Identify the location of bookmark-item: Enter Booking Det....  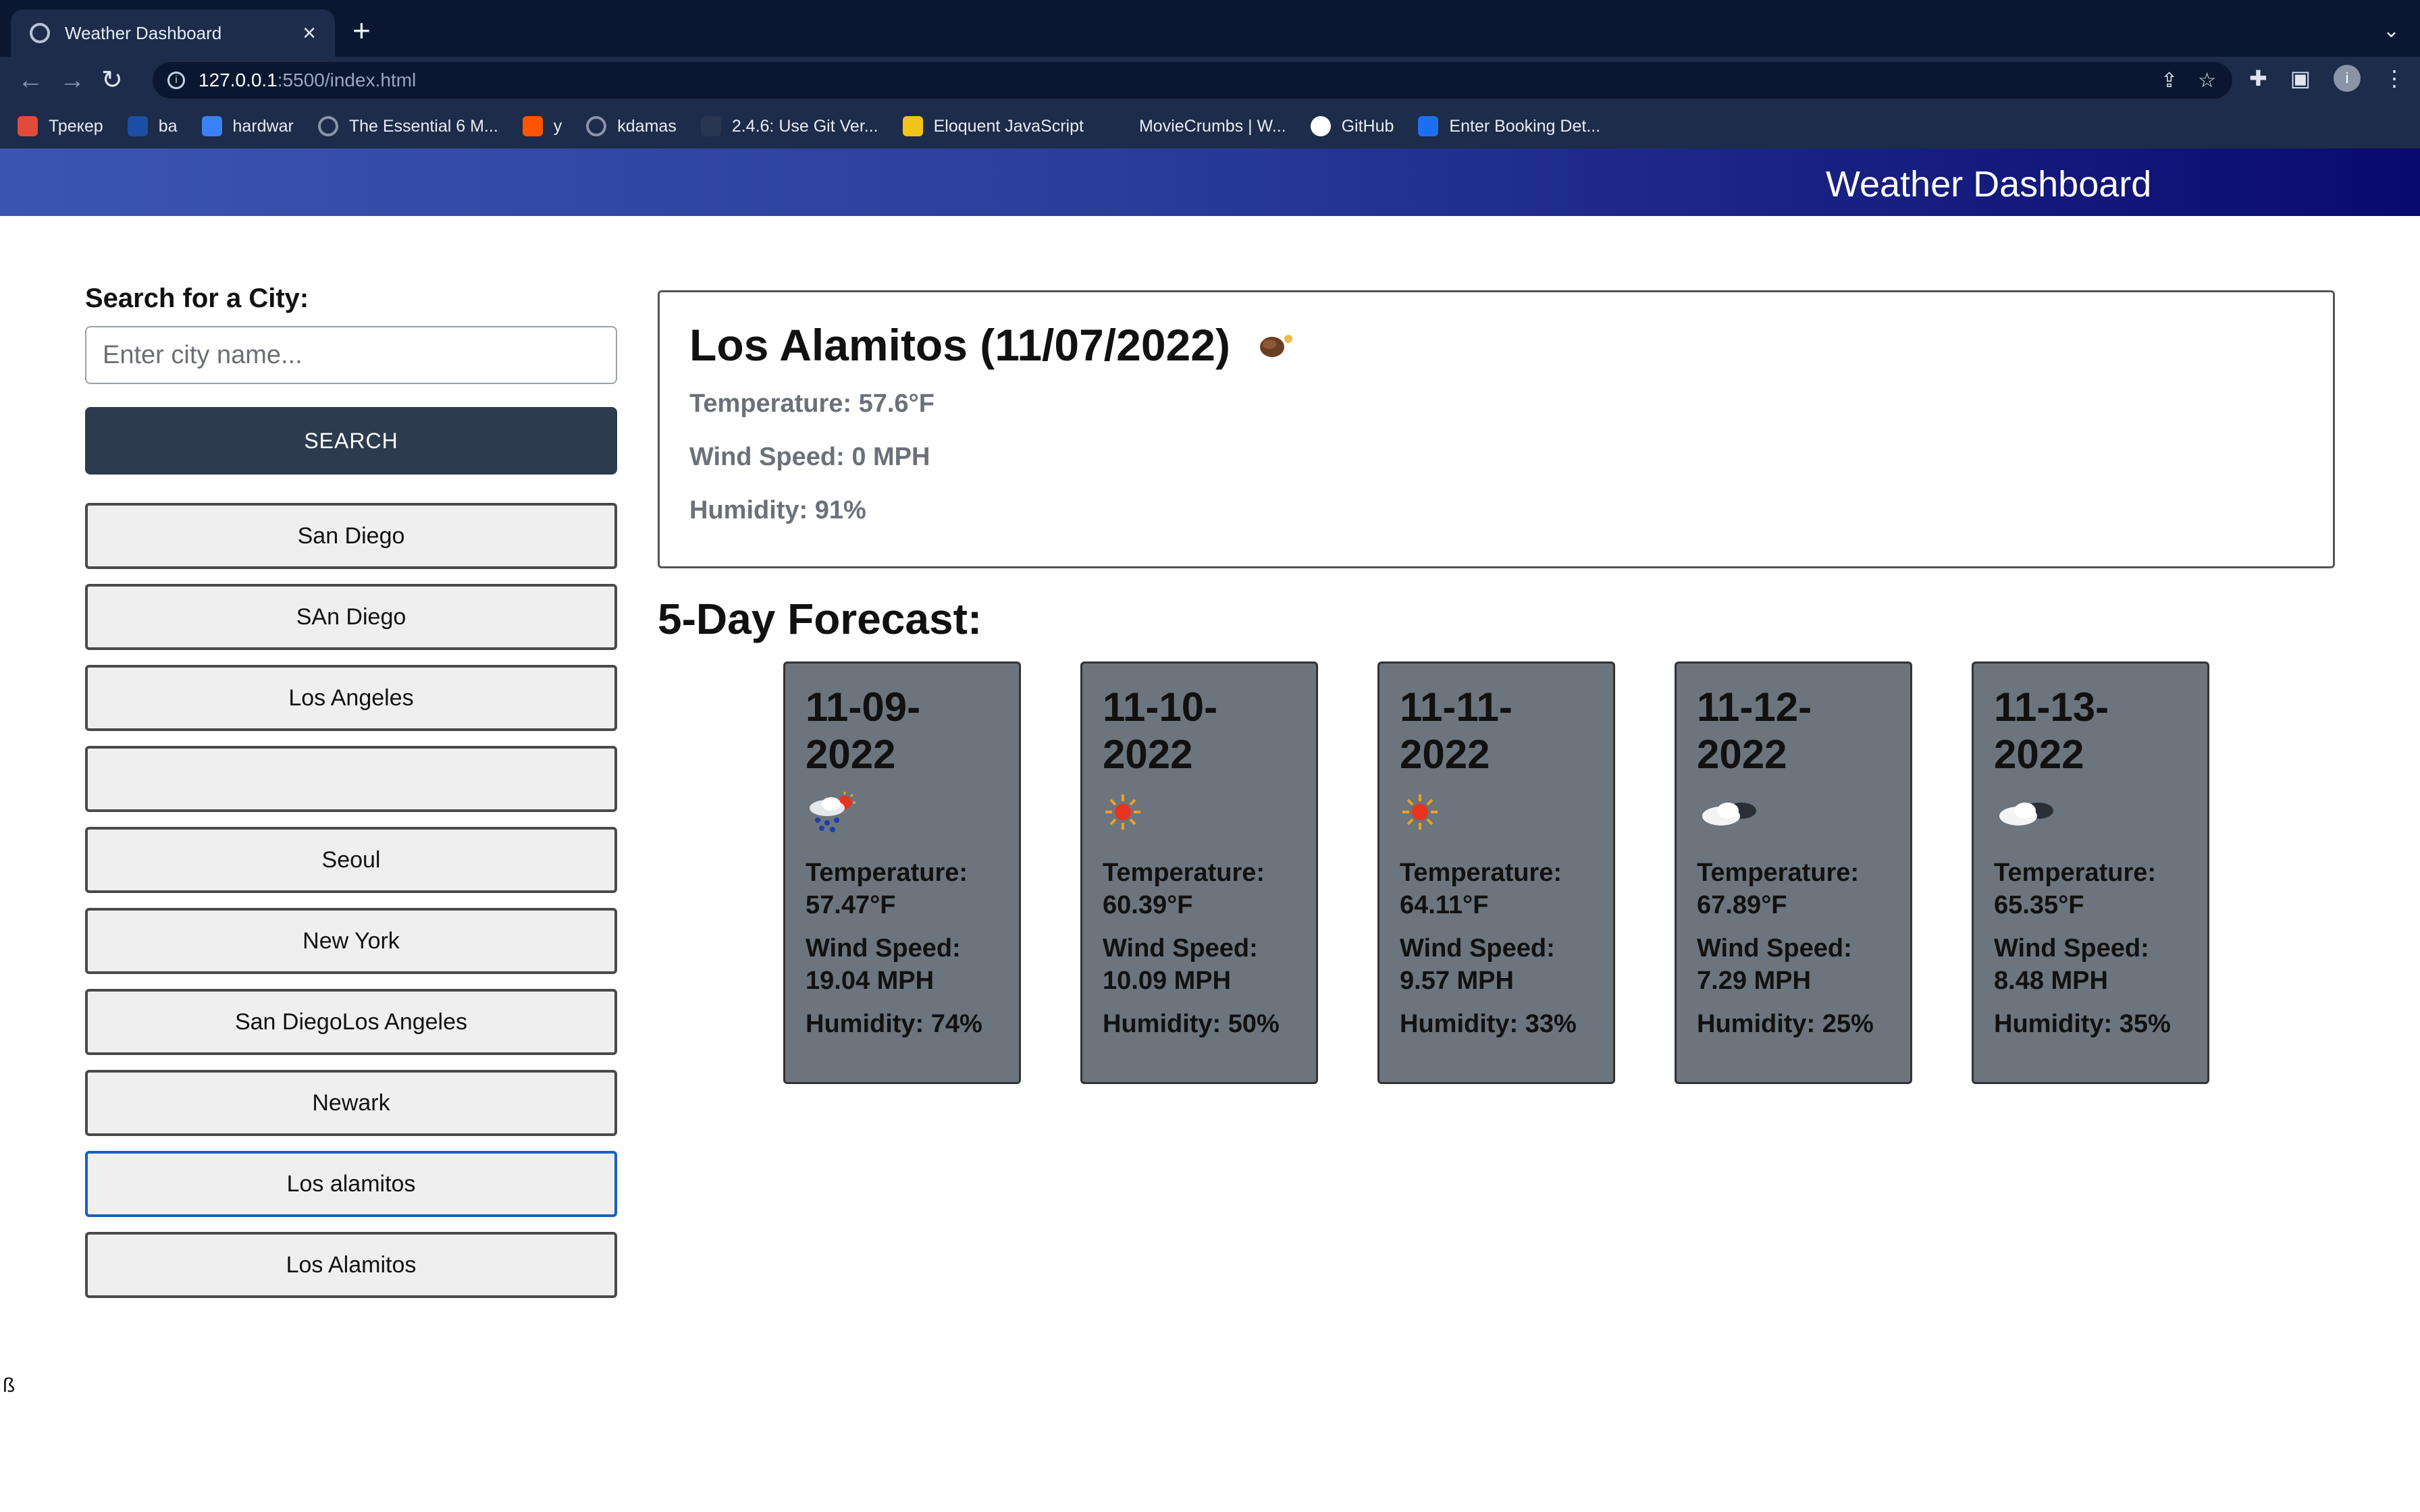
(1509, 126).